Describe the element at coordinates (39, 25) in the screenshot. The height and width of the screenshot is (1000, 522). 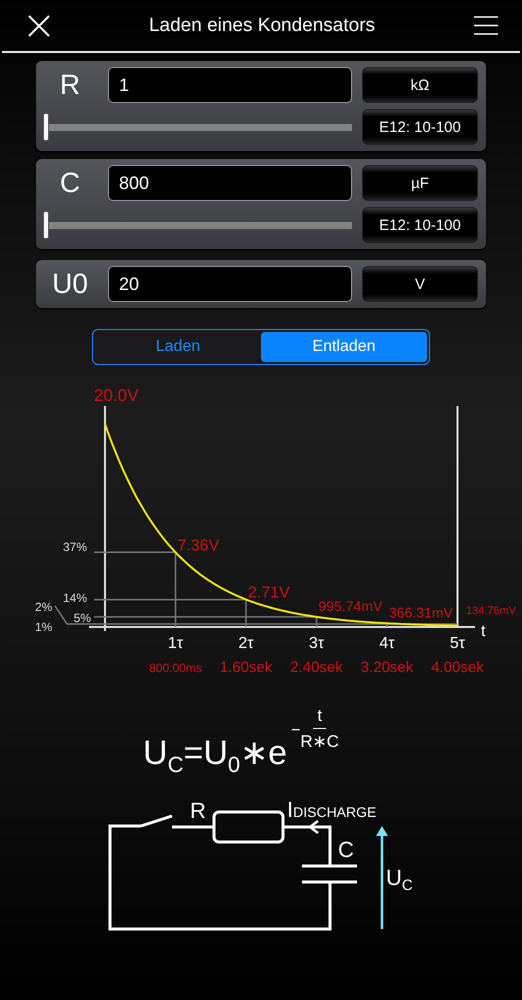
I see `close-icon` at that location.